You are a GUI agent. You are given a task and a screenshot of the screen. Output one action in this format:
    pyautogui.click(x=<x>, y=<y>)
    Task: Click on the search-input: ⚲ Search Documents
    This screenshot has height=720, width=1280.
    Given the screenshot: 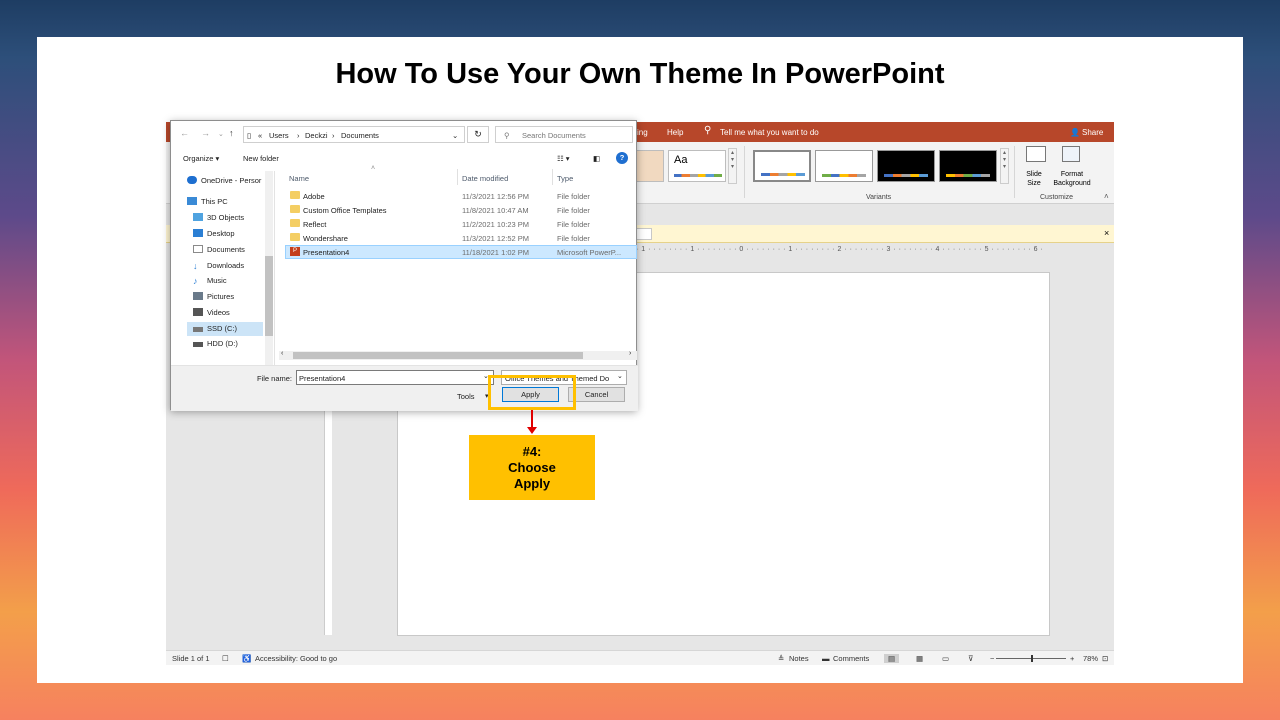 What is the action you would take?
    pyautogui.click(x=564, y=134)
    